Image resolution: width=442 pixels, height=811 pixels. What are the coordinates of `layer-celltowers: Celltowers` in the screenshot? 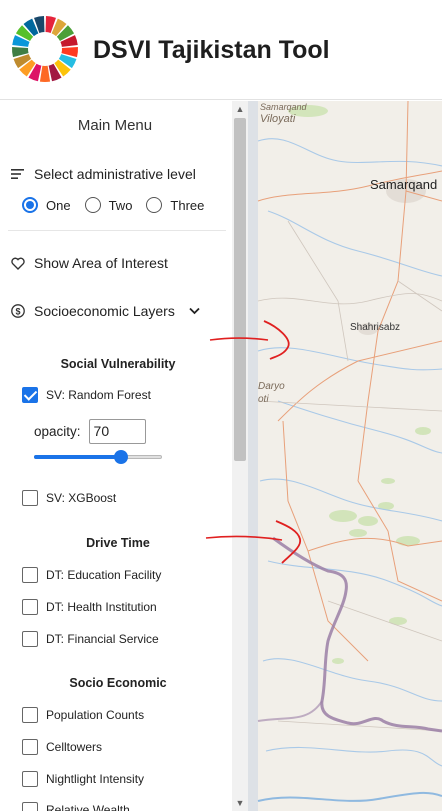 It's located at (62, 747).